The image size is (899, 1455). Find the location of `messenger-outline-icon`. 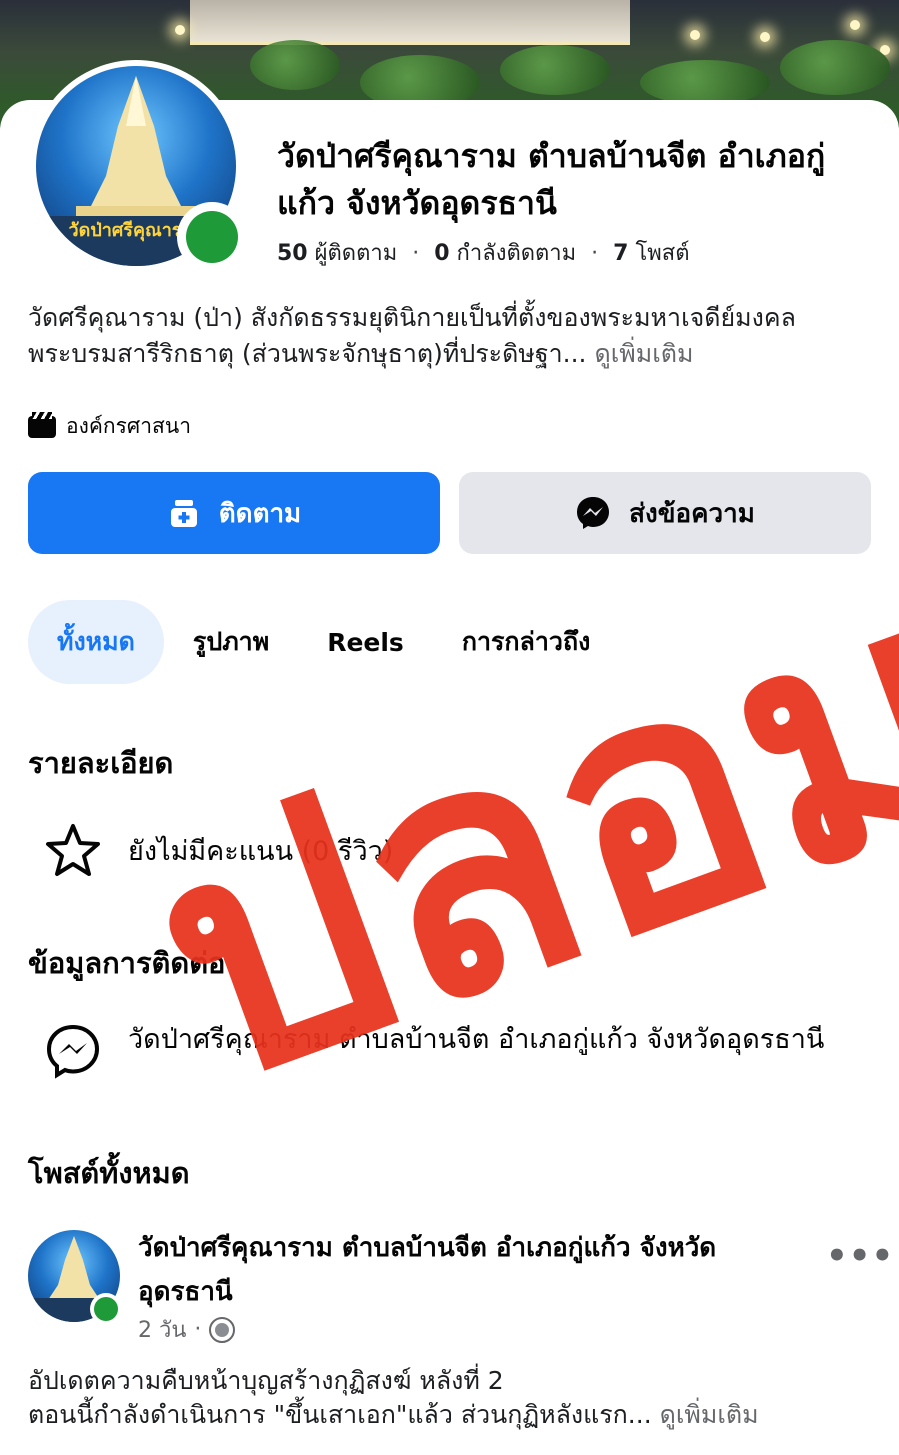

messenger-outline-icon is located at coordinates (73, 1051).